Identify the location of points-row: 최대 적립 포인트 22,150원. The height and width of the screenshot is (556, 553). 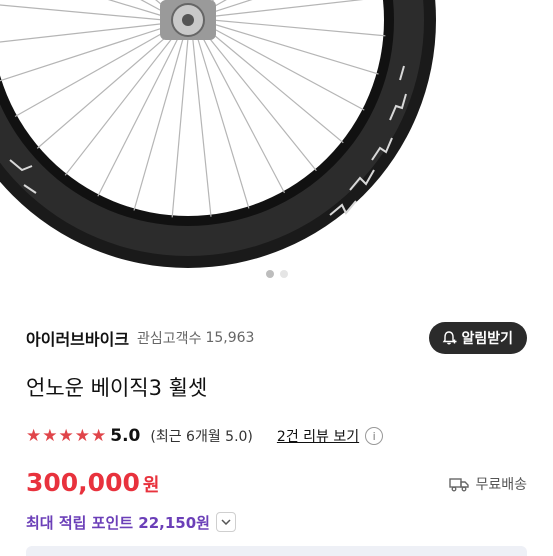
(131, 522).